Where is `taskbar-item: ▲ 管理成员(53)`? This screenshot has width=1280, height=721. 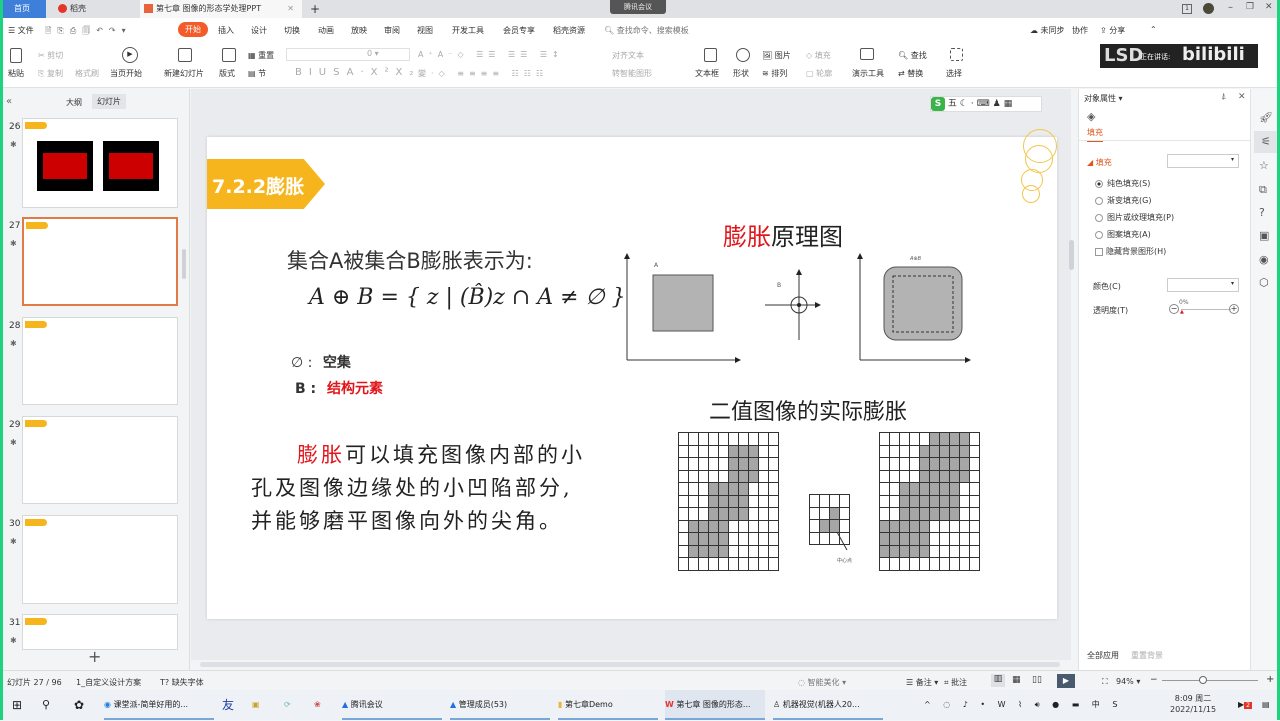
taskbar-item: ▲ 管理成员(53) is located at coordinates (500, 705).